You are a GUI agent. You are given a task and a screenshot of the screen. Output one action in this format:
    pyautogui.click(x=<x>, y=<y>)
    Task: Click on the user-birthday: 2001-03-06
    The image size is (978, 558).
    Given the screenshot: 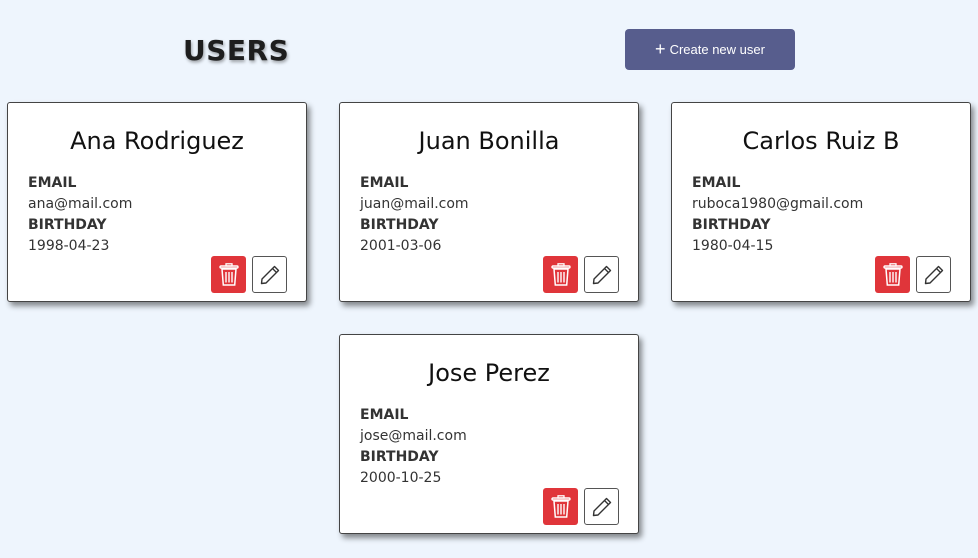 What is the action you would take?
    pyautogui.click(x=401, y=246)
    